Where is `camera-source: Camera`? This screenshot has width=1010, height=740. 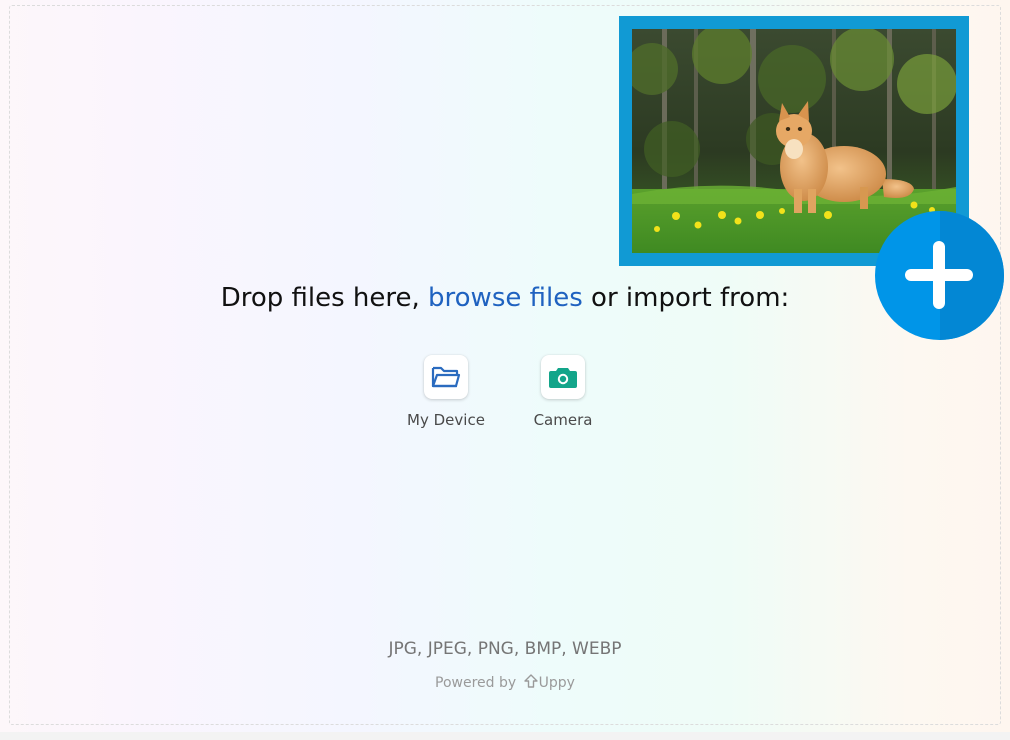 camera-source: Camera is located at coordinates (563, 392).